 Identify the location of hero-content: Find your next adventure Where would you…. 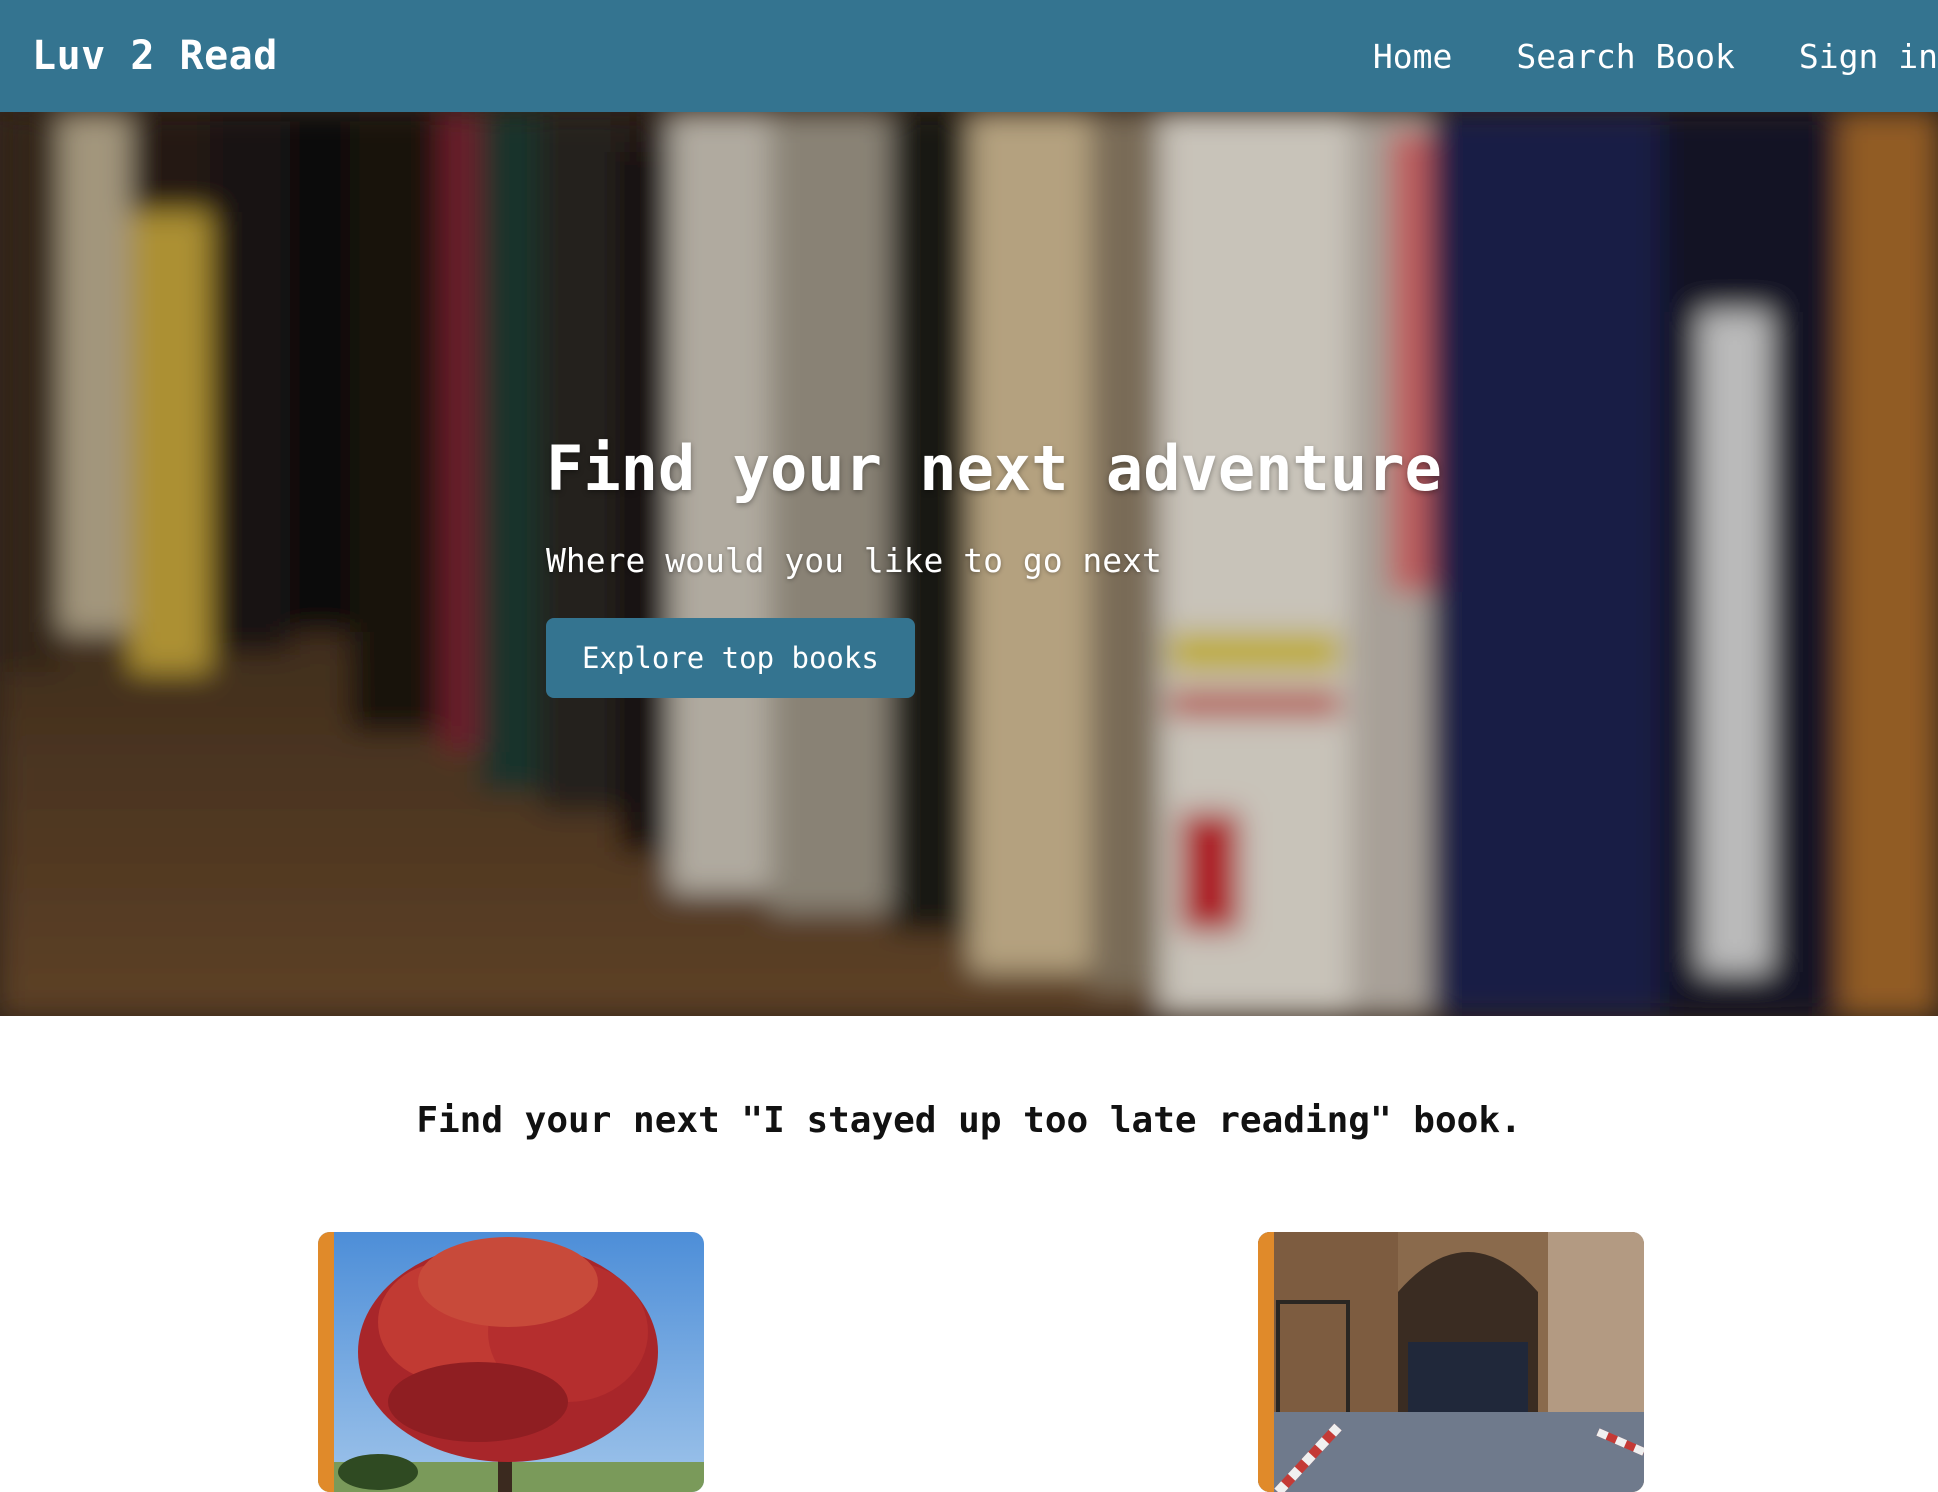
(994, 565).